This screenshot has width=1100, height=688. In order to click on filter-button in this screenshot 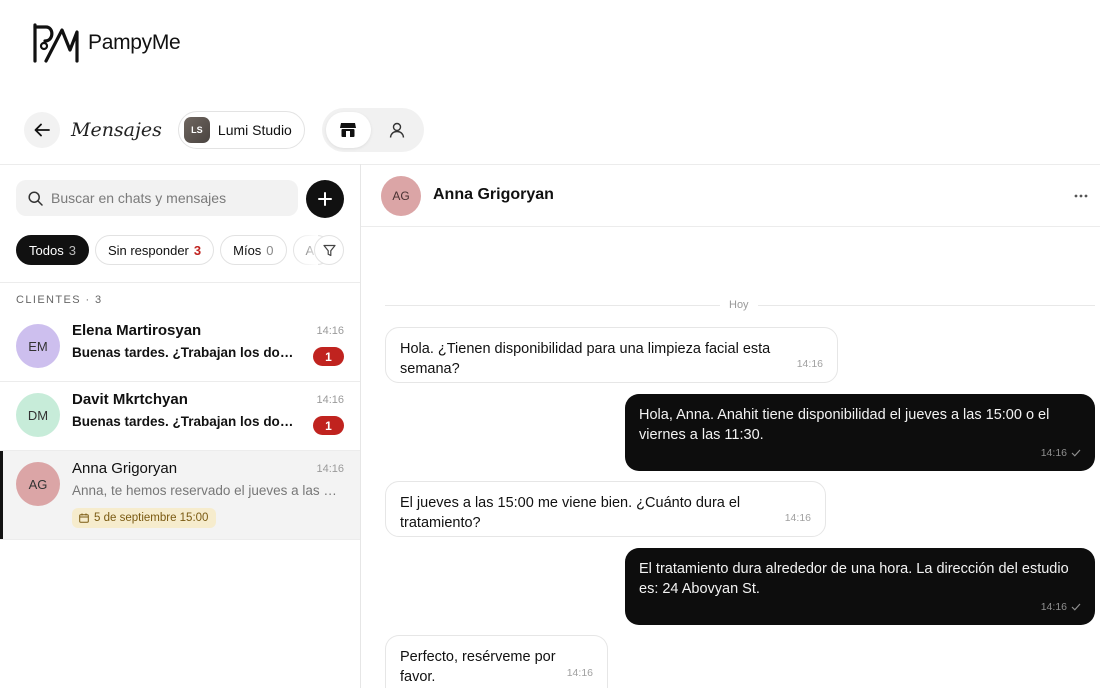, I will do `click(329, 250)`.